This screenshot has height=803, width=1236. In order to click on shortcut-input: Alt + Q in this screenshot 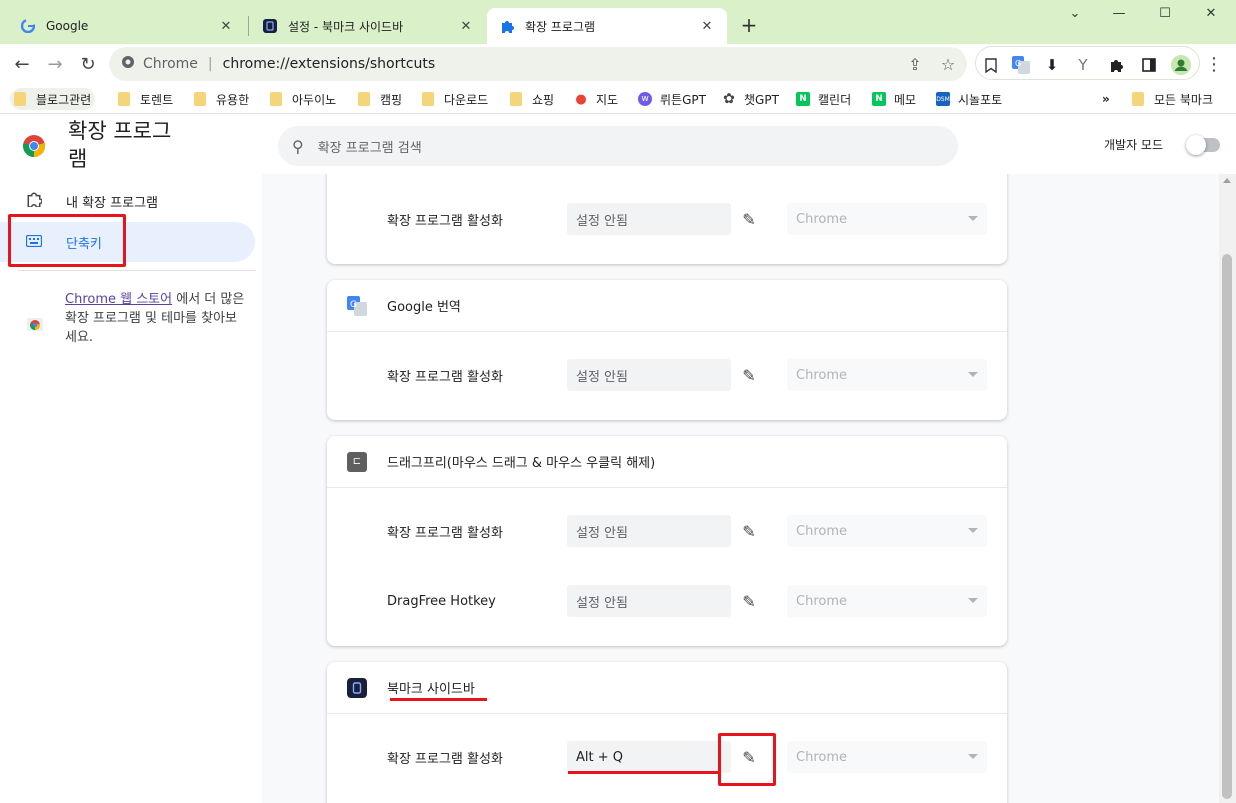, I will do `click(649, 757)`.